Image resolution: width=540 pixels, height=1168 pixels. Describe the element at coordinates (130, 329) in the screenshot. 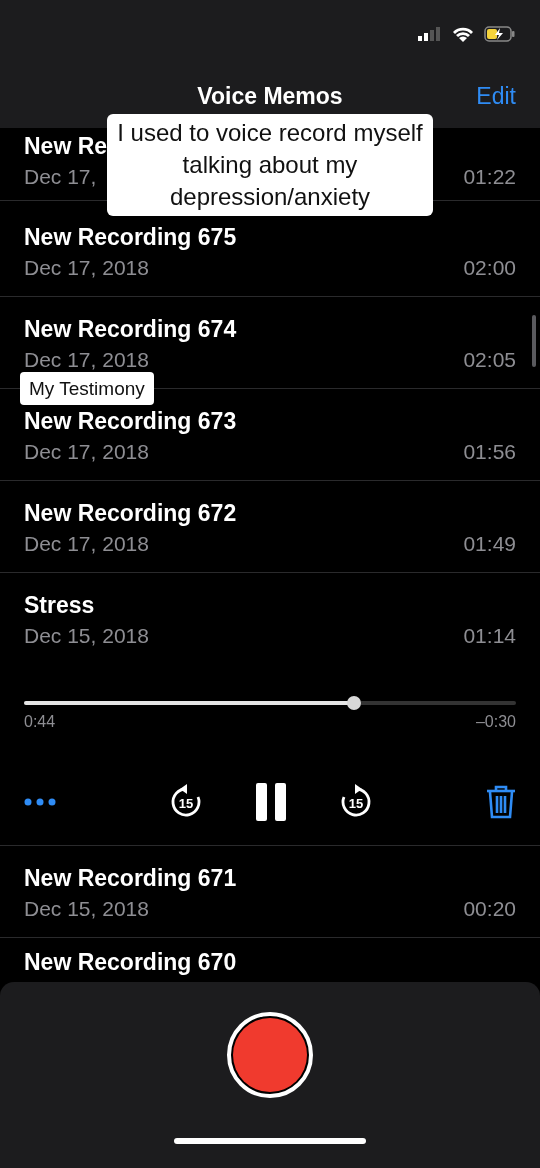

I see `recording-title: New Recording 674` at that location.